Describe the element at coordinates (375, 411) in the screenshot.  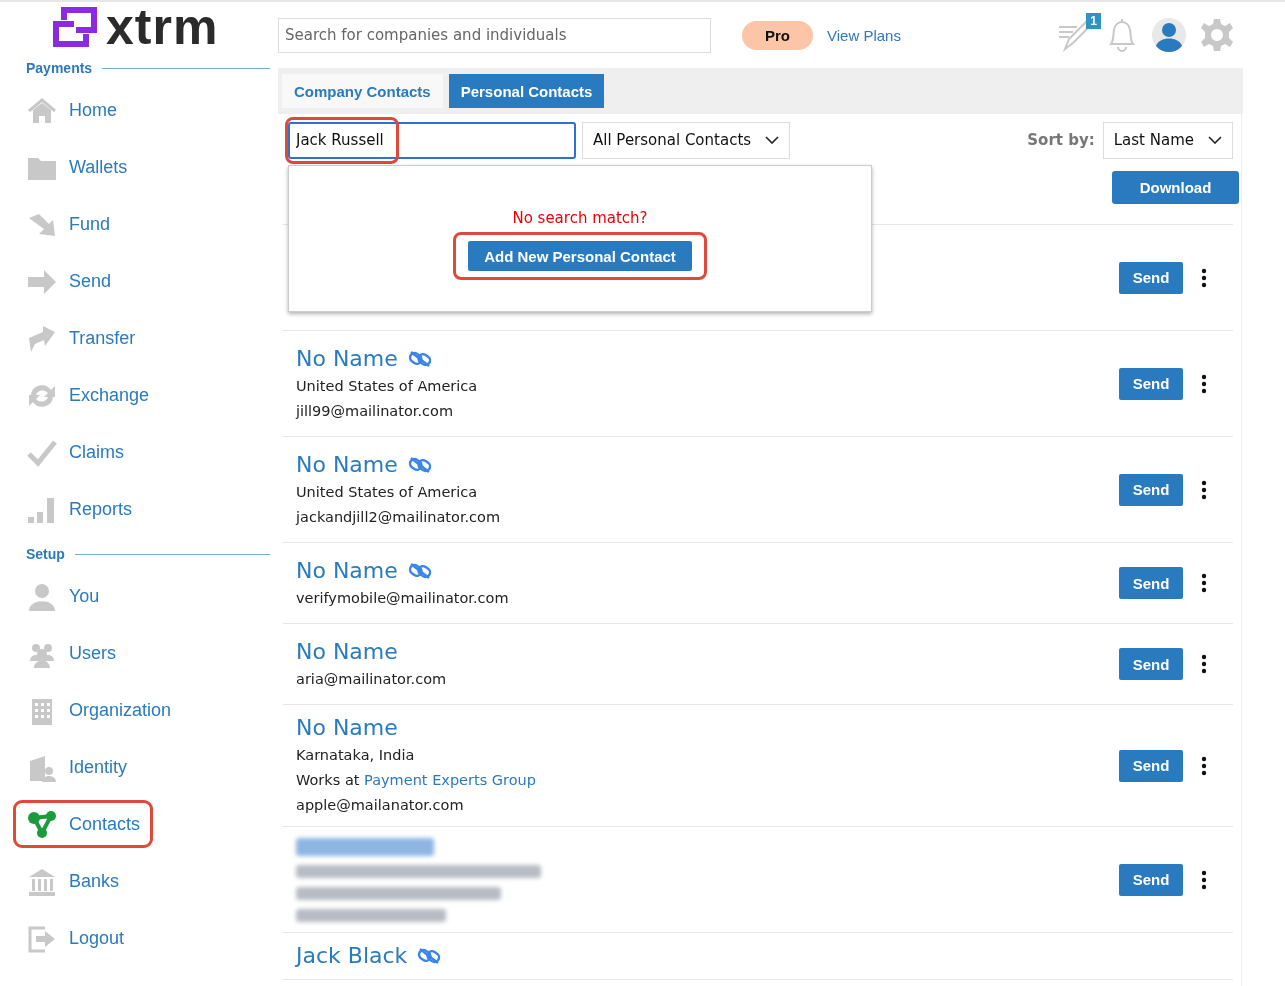
I see `contact-detail: jill99@mailinator.com` at that location.